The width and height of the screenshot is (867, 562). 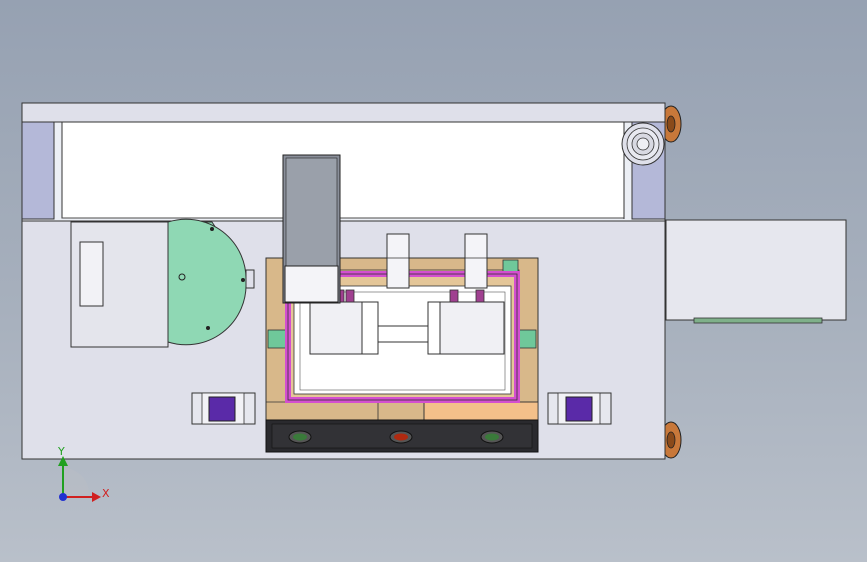 I want to click on x-axis-arrow, so click(x=96, y=497).